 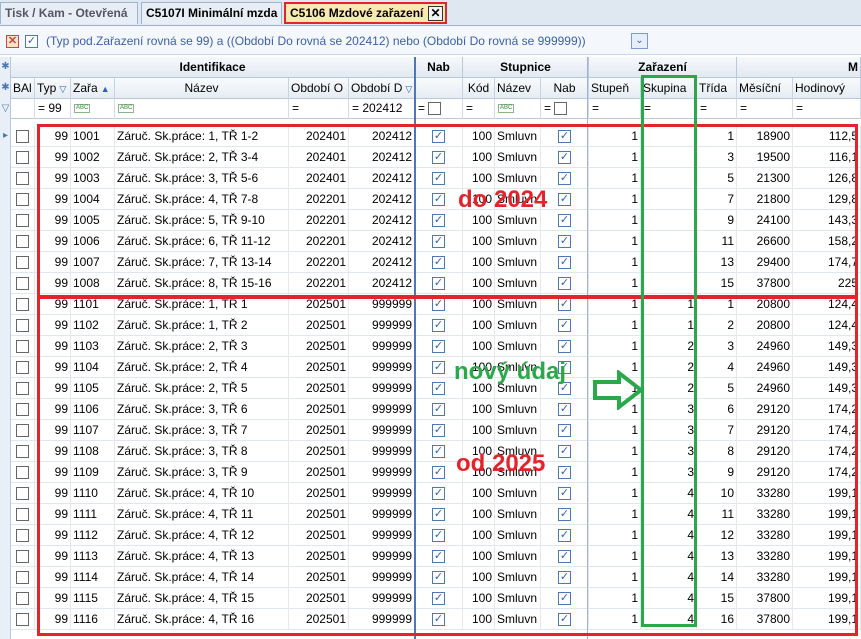 I want to click on tab-1: Tisk / Kam - Otevřená, so click(x=69, y=13).